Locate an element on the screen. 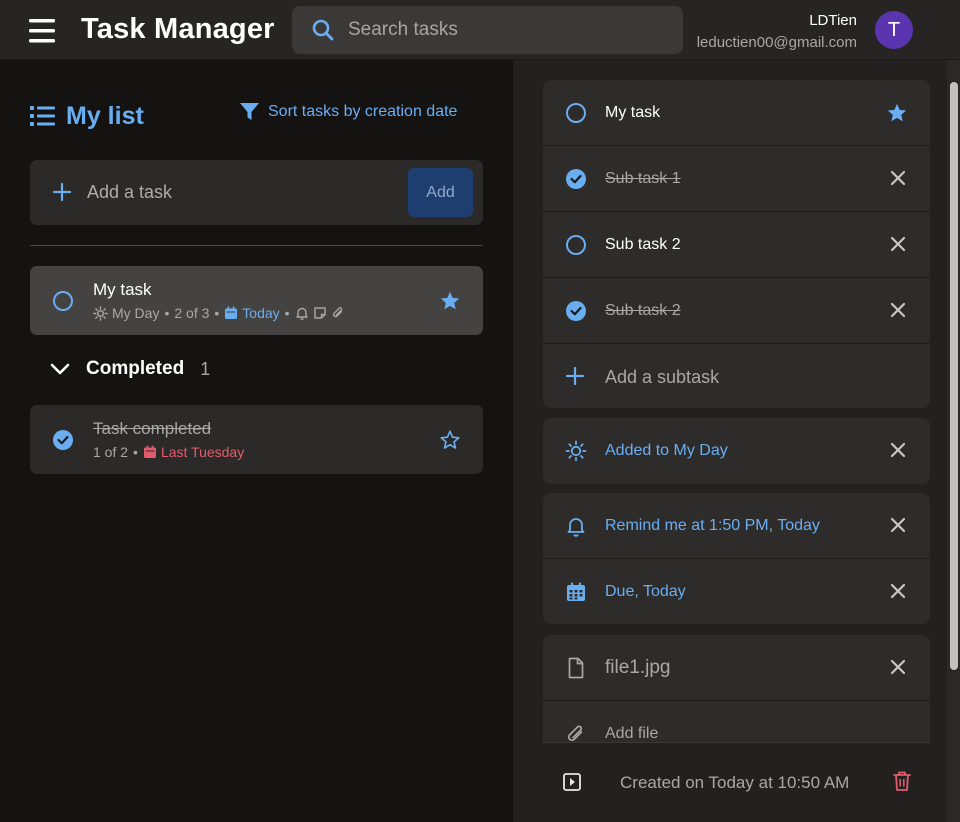  steps-count: 2 of 3 is located at coordinates (192, 313).